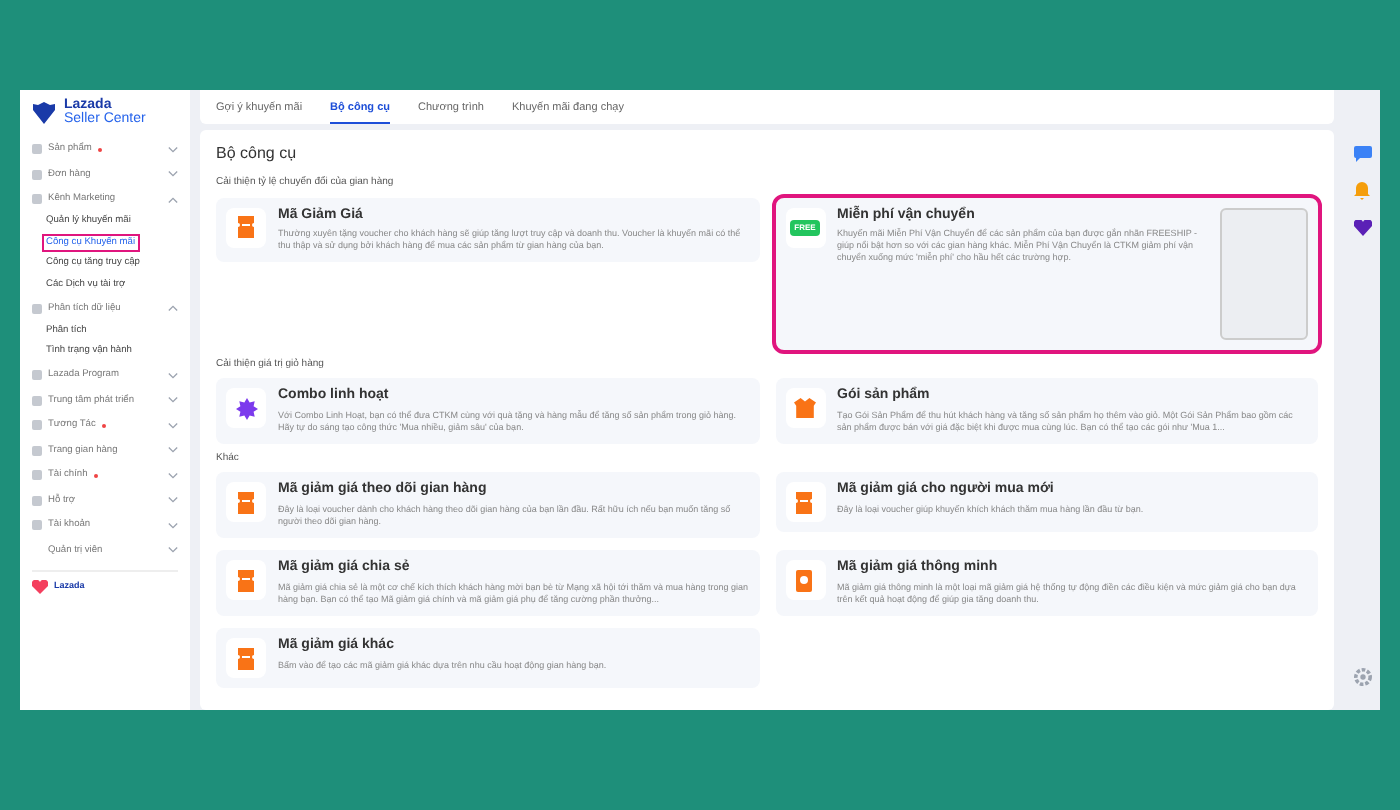 The image size is (1400, 810). Describe the element at coordinates (1362, 228) in the screenshot. I see `heart-icon` at that location.